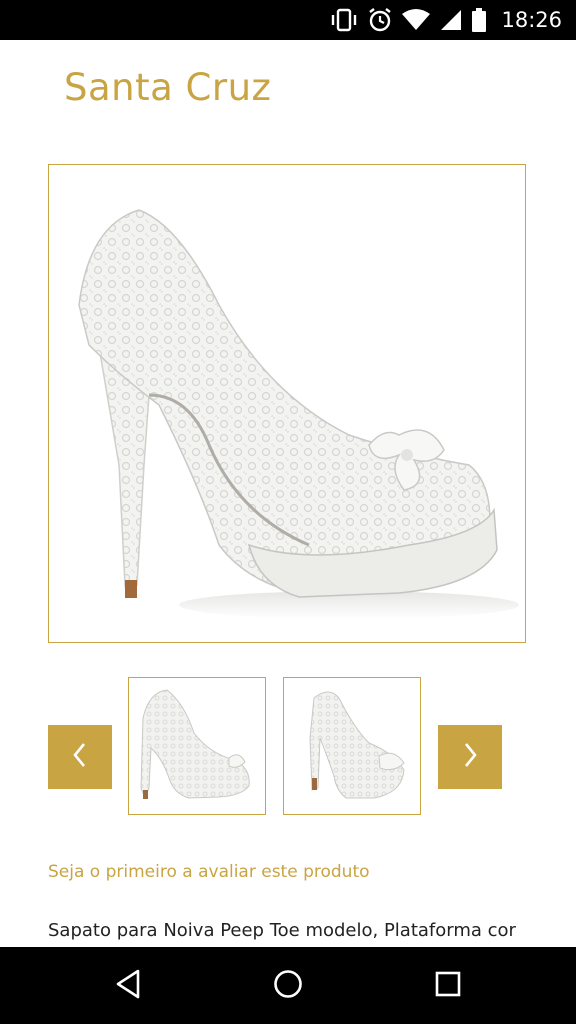 This screenshot has width=576, height=1024. What do you see at coordinates (288, 20) in the screenshot?
I see `status-bar: 18:26` at bounding box center [288, 20].